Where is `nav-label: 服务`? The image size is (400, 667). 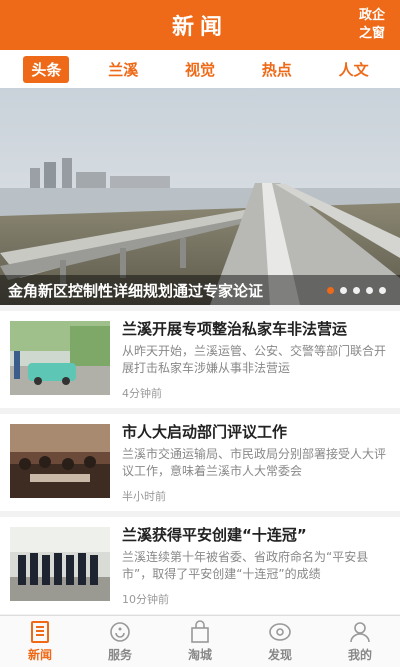 nav-label: 服务 is located at coordinates (119, 655).